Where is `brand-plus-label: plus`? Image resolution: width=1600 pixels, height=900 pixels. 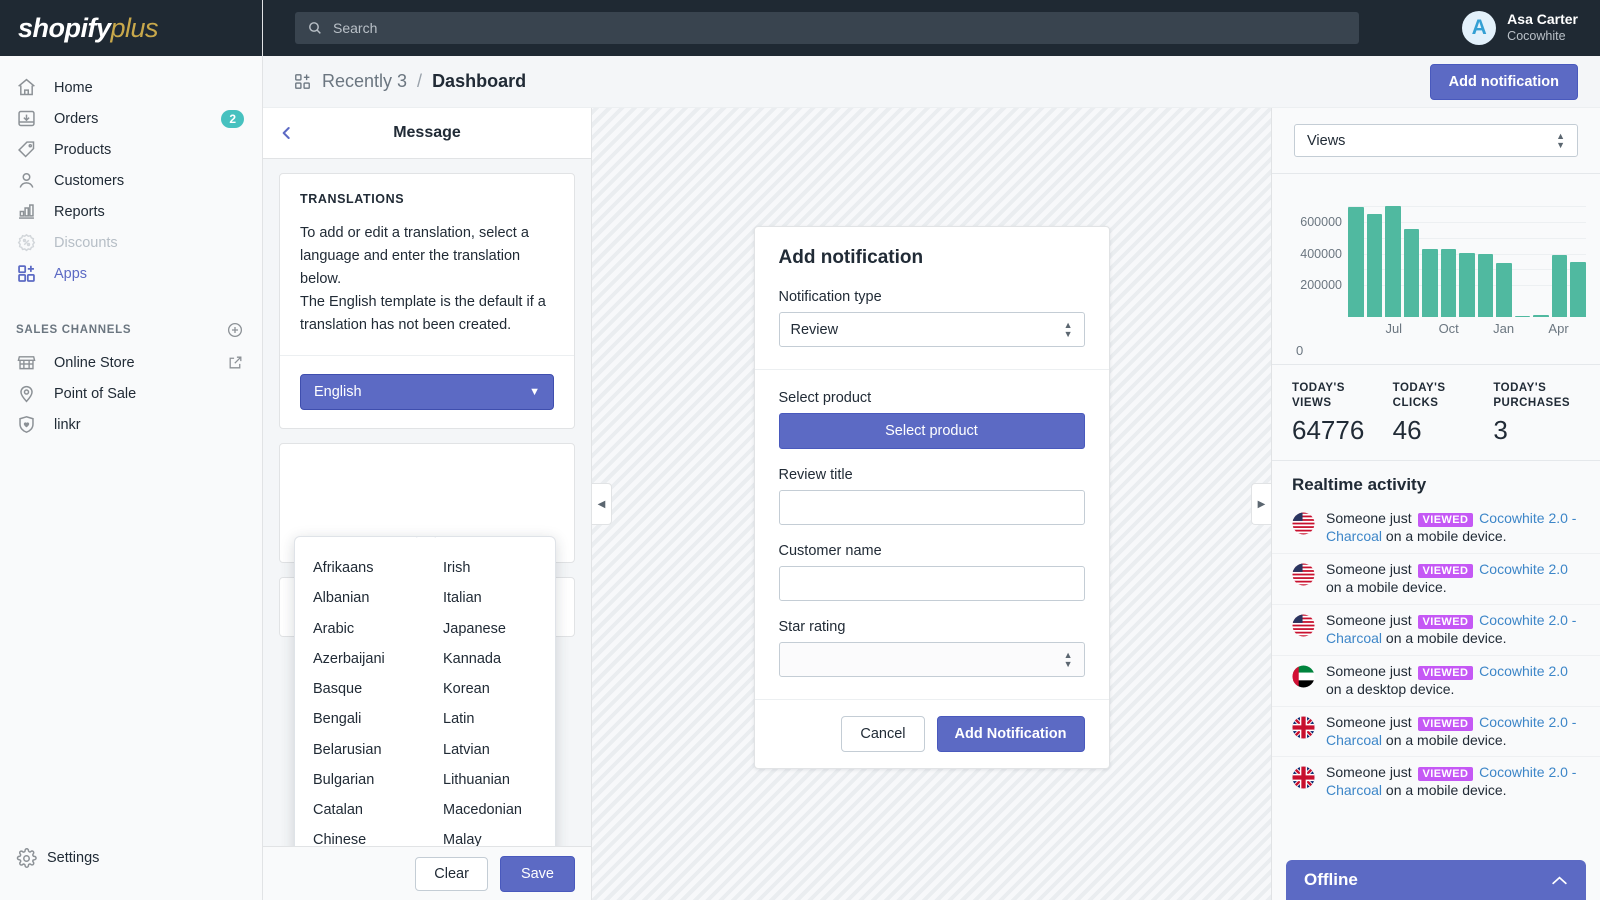
brand-plus-label: plus is located at coordinates (134, 27).